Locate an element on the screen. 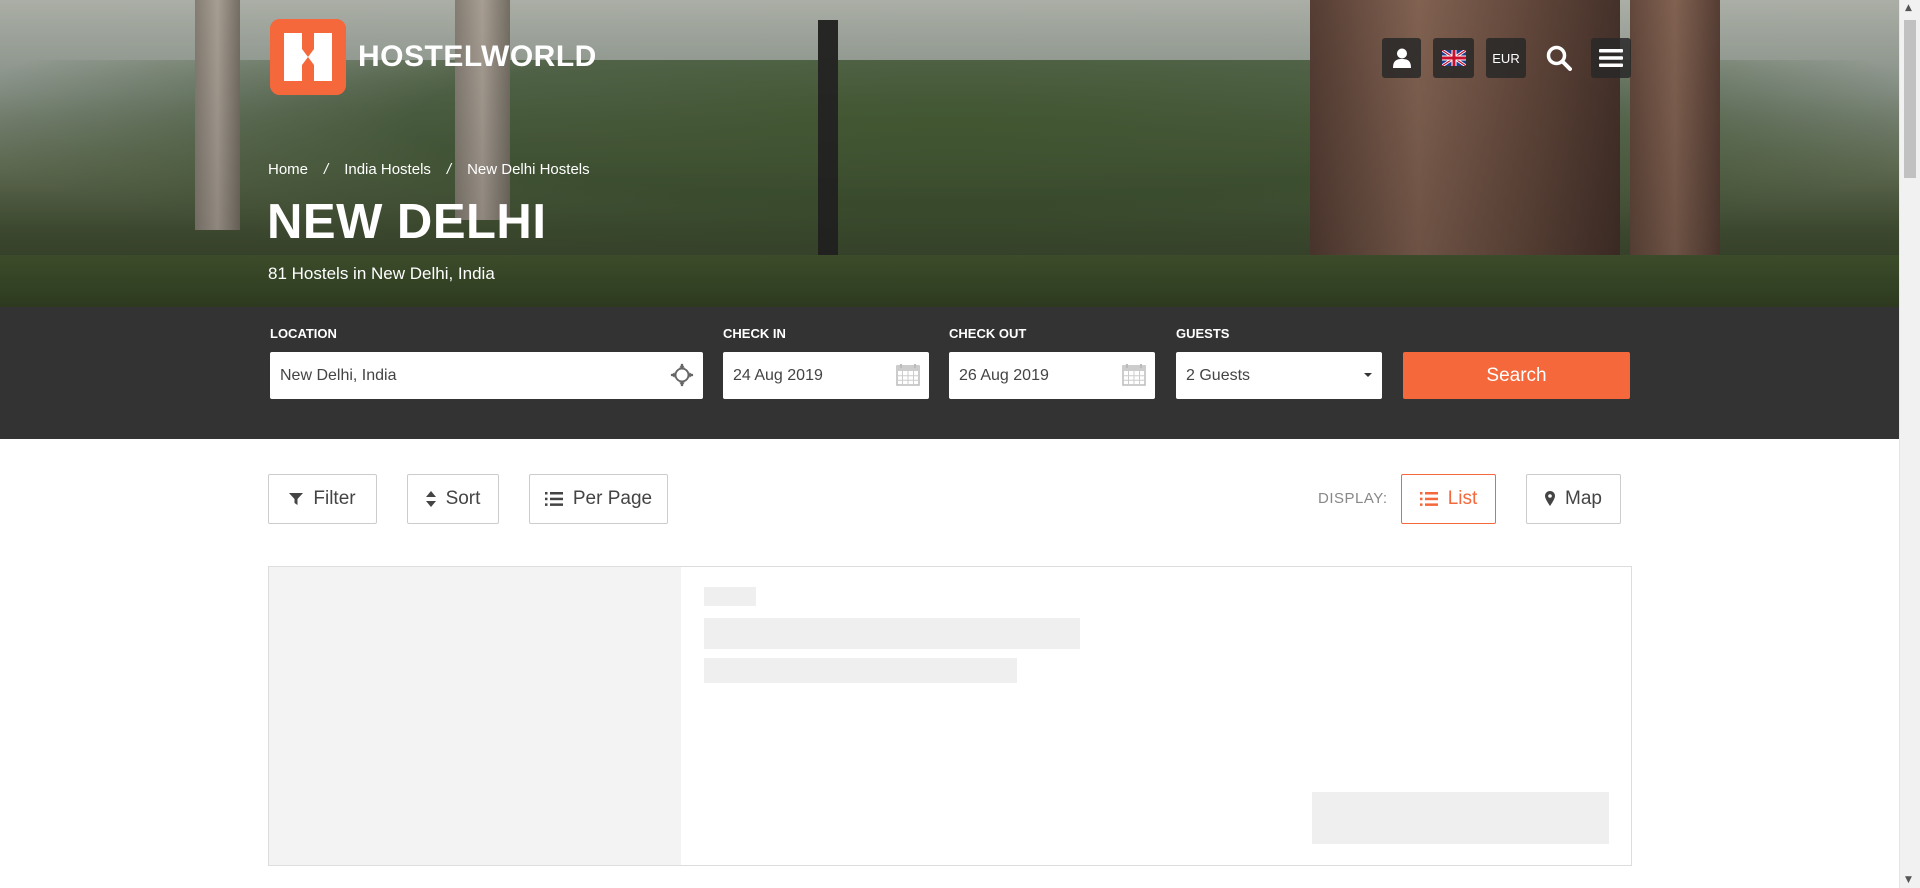 This screenshot has width=1920, height=888. filter-button: Filter is located at coordinates (322, 499).